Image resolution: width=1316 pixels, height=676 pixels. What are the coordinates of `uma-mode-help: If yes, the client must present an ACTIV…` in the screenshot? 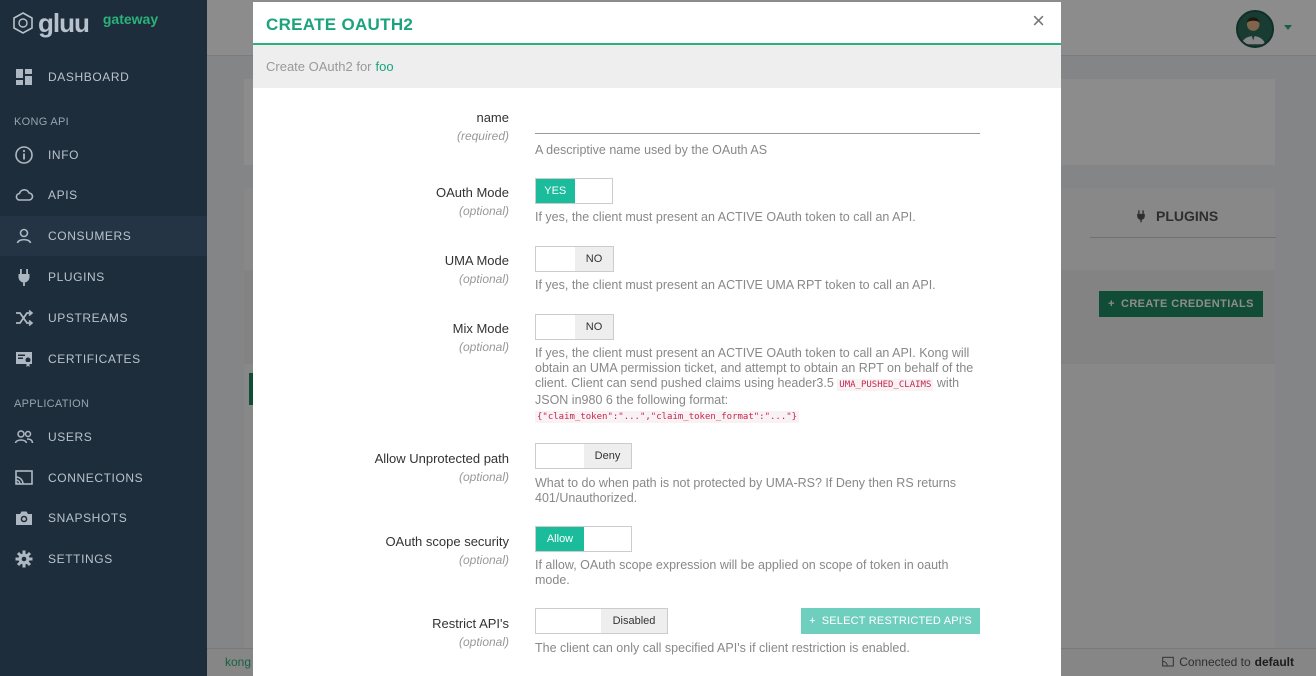 It's located at (735, 285).